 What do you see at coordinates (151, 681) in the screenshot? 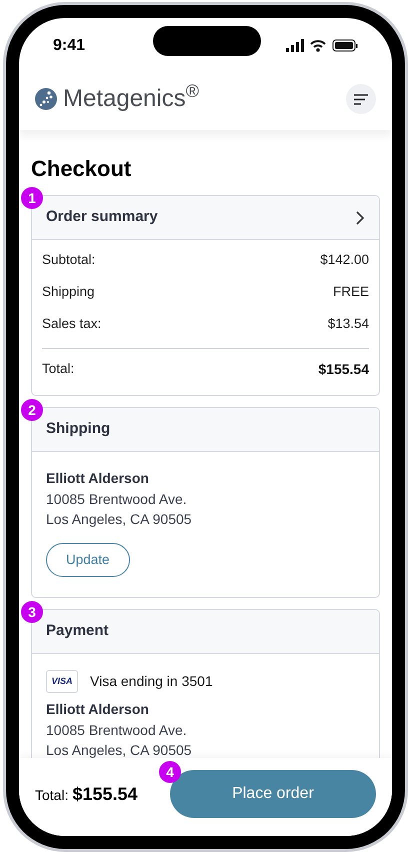
I see `card-description: Visa ending in 3501` at bounding box center [151, 681].